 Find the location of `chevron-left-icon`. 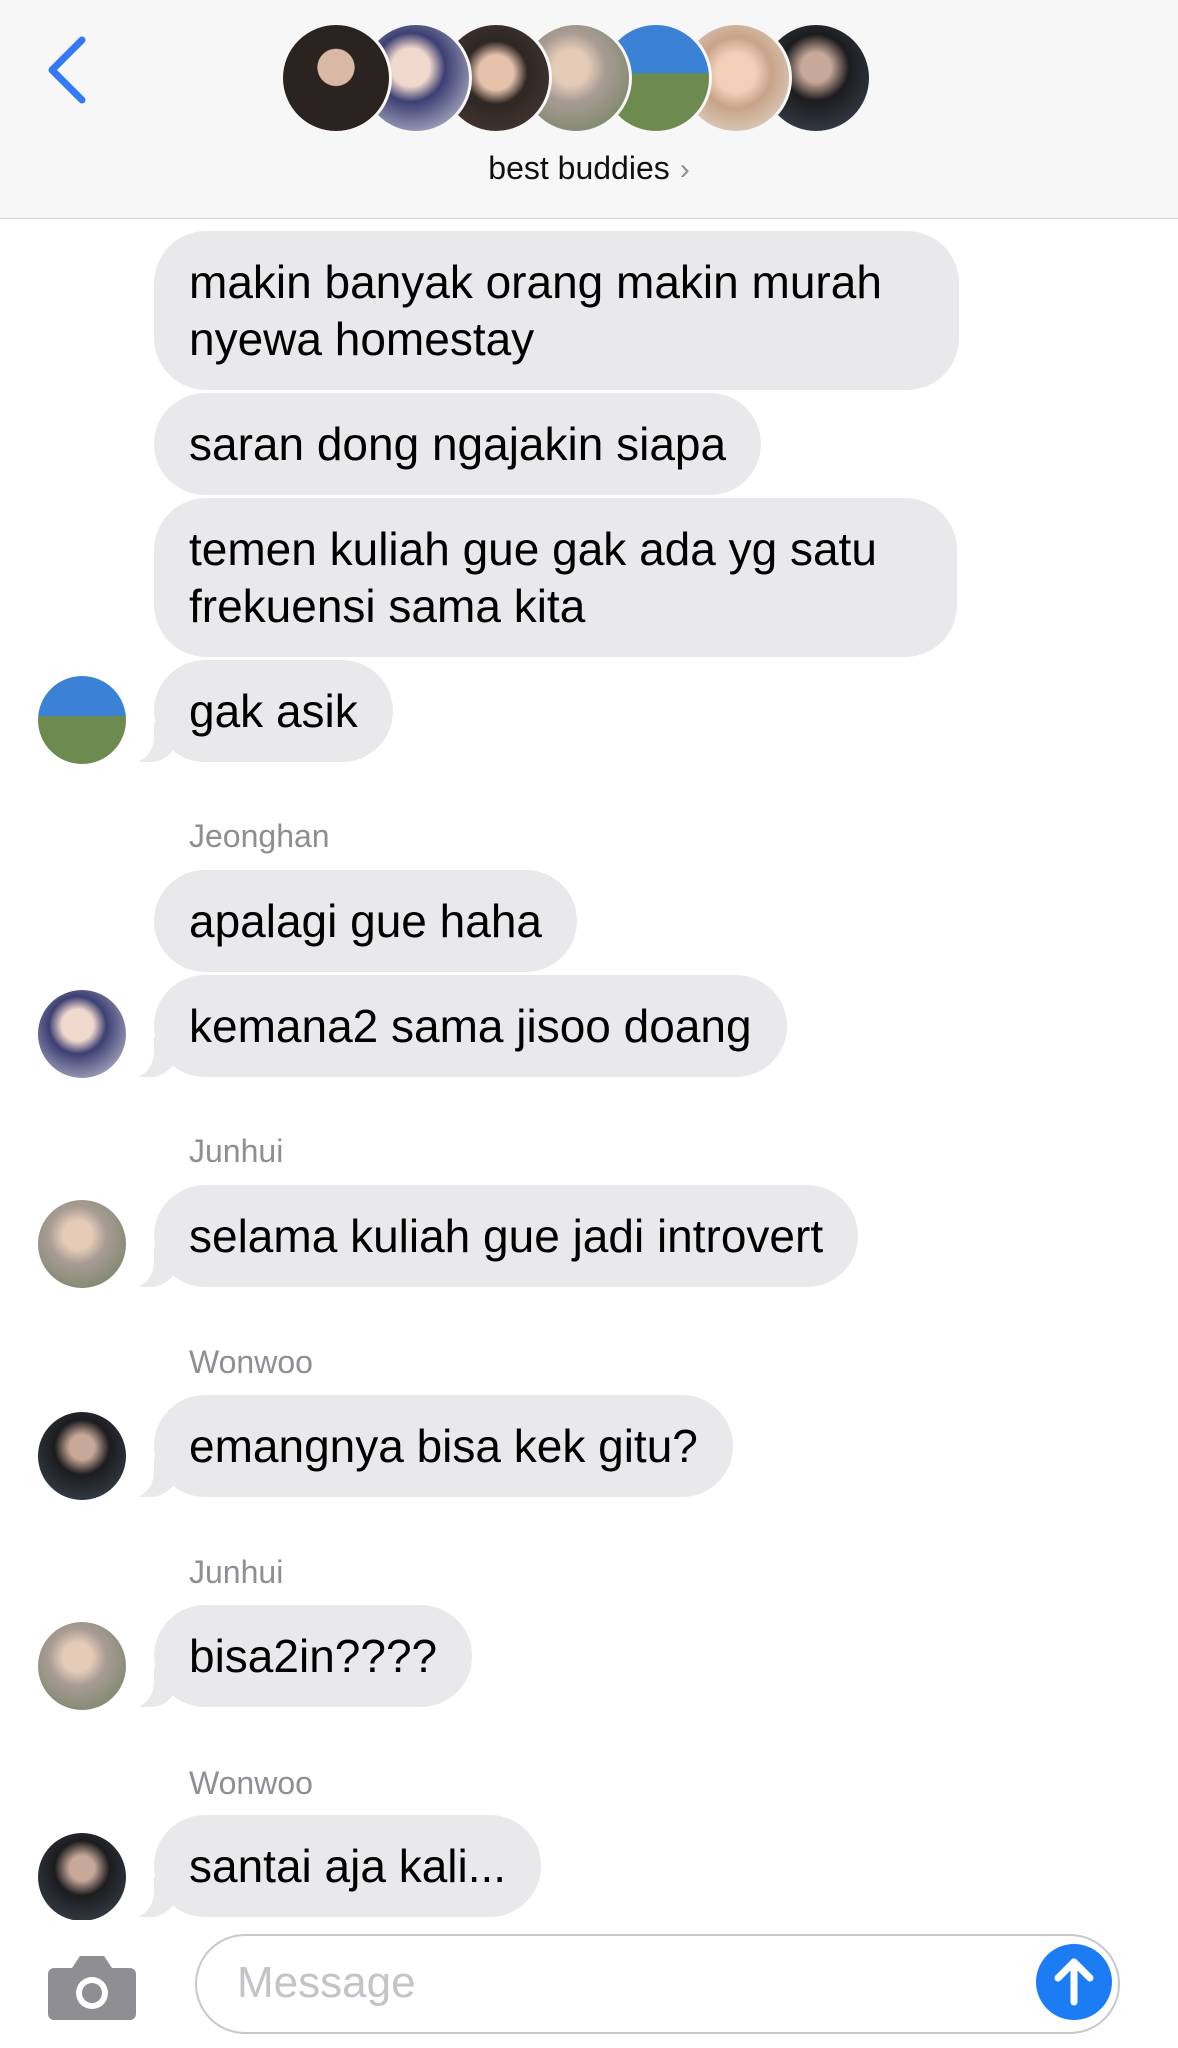

chevron-left-icon is located at coordinates (70, 70).